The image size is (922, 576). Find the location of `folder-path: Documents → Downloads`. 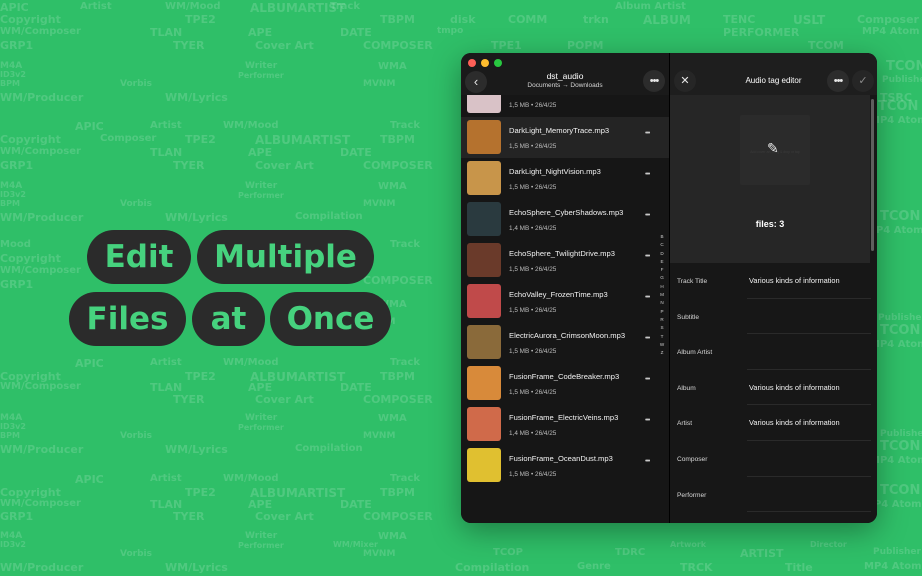

folder-path: Documents → Downloads is located at coordinates (565, 85).